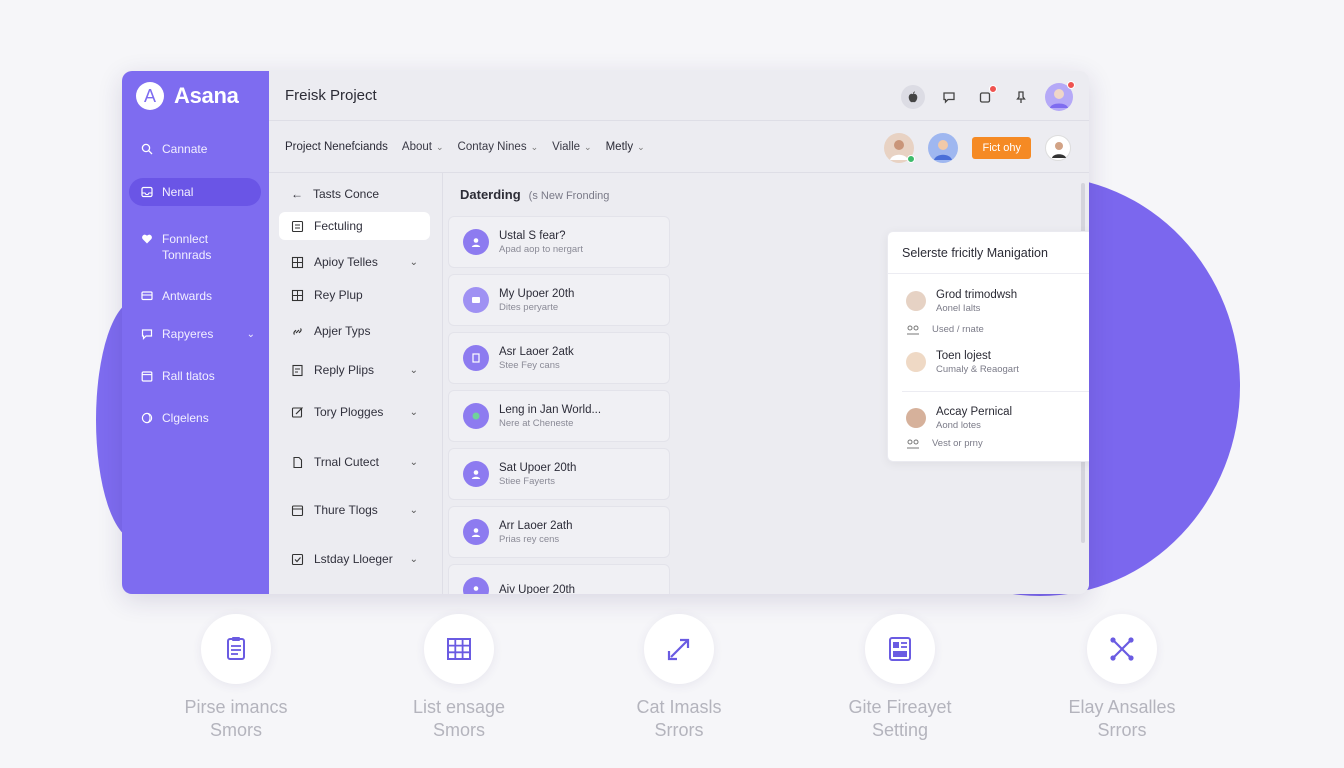 The width and height of the screenshot is (1344, 768). I want to click on submenu-item-trnal-cutect: Trnal Cutect ⌄, so click(354, 462).